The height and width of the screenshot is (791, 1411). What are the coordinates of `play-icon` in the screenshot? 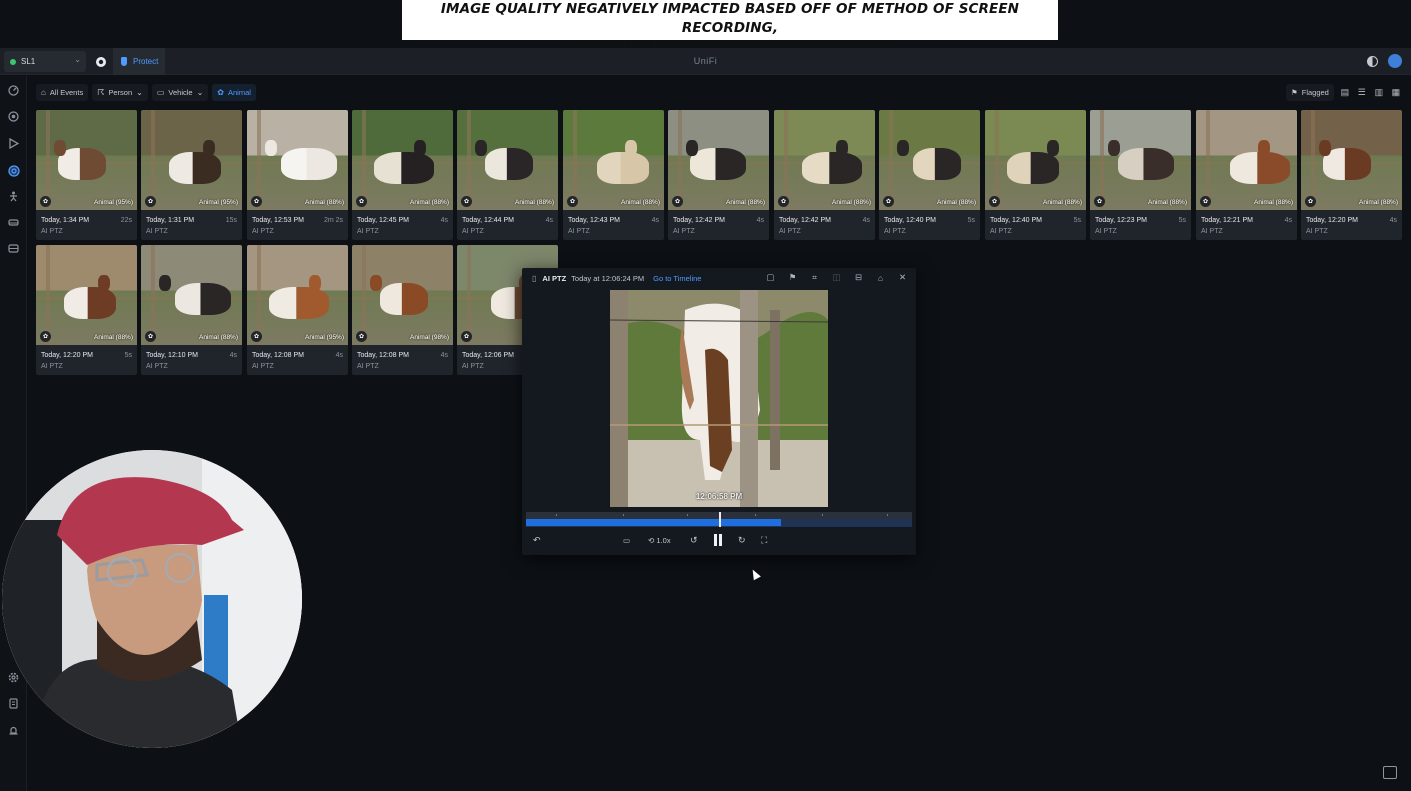 It's located at (13, 143).